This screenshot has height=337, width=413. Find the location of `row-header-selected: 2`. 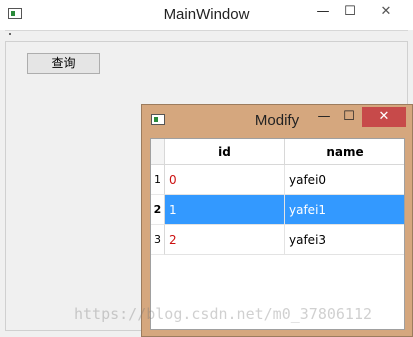

row-header-selected: 2 is located at coordinates (158, 210).